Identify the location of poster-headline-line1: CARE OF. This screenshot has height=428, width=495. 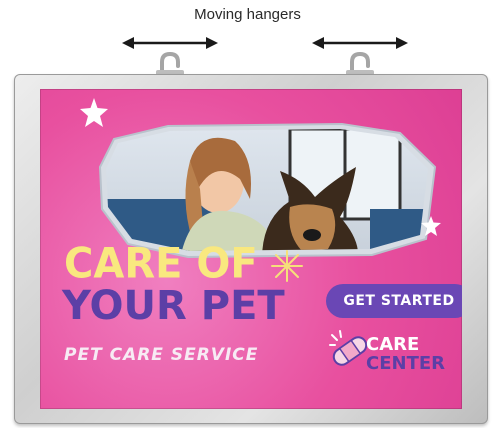
(161, 264).